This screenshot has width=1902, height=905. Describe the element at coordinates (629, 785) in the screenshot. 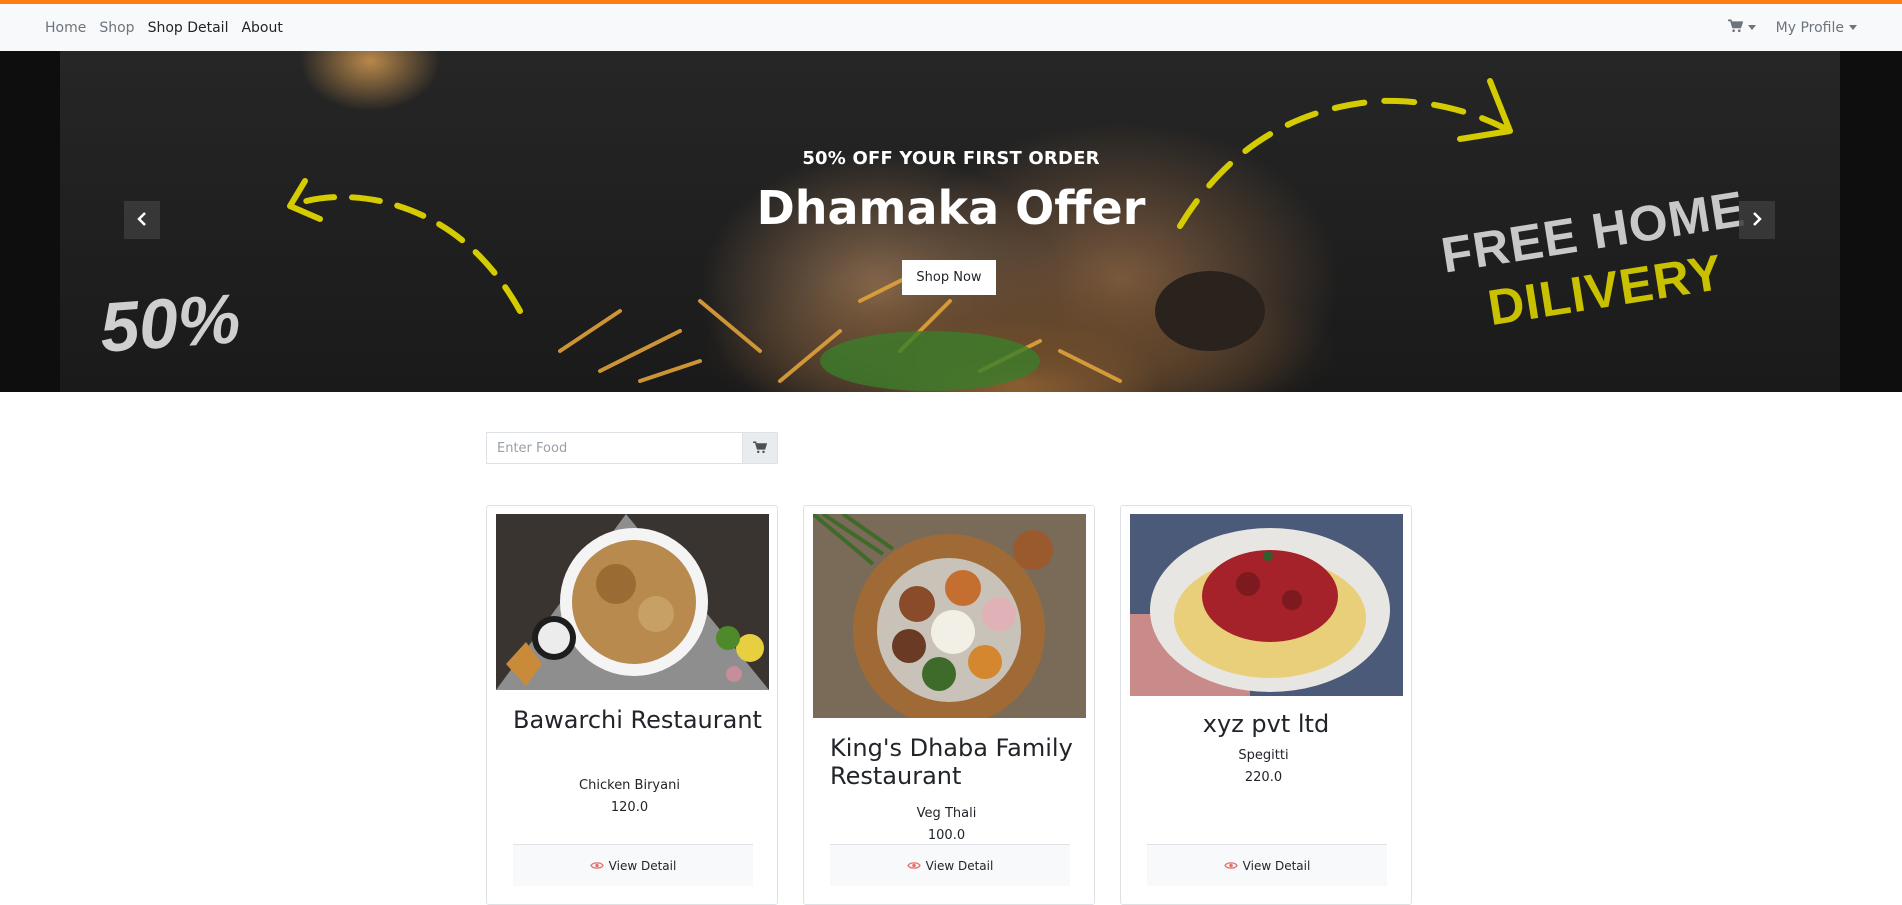

I see `dish-name: Chicken Biryani` at that location.